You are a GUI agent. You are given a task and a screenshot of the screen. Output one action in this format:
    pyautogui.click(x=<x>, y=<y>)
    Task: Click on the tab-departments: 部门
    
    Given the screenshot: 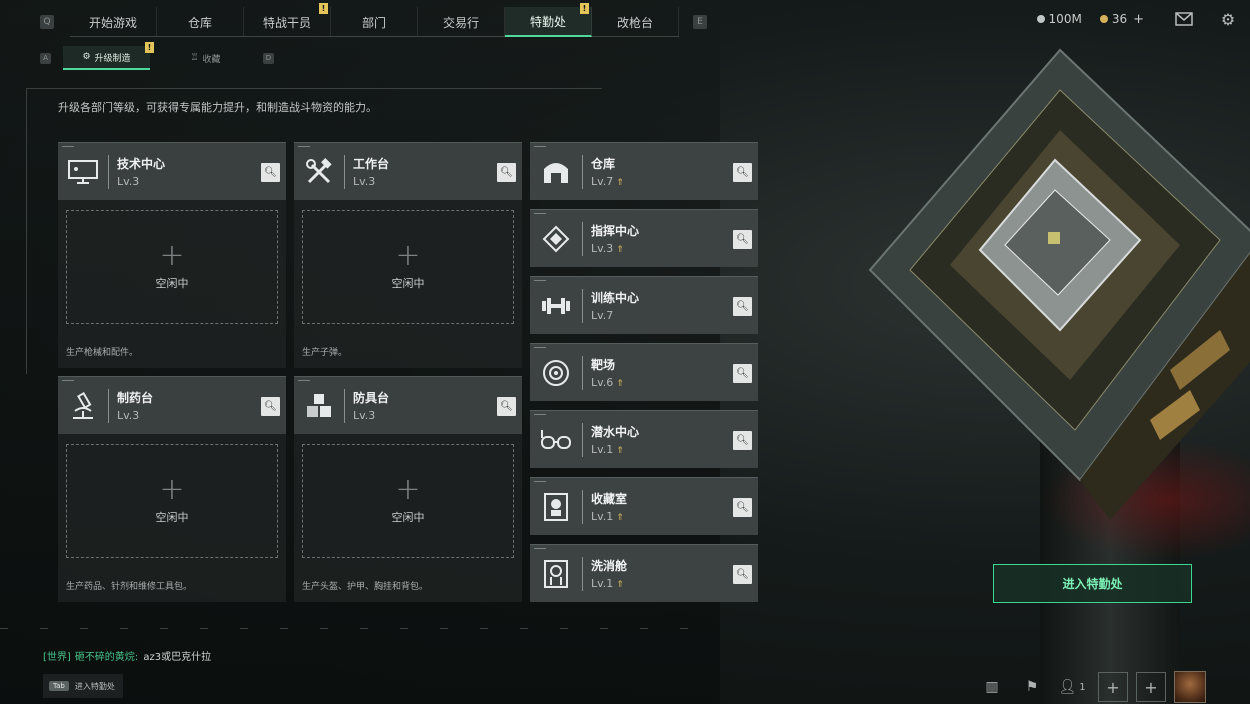 What is the action you would take?
    pyautogui.click(x=374, y=22)
    